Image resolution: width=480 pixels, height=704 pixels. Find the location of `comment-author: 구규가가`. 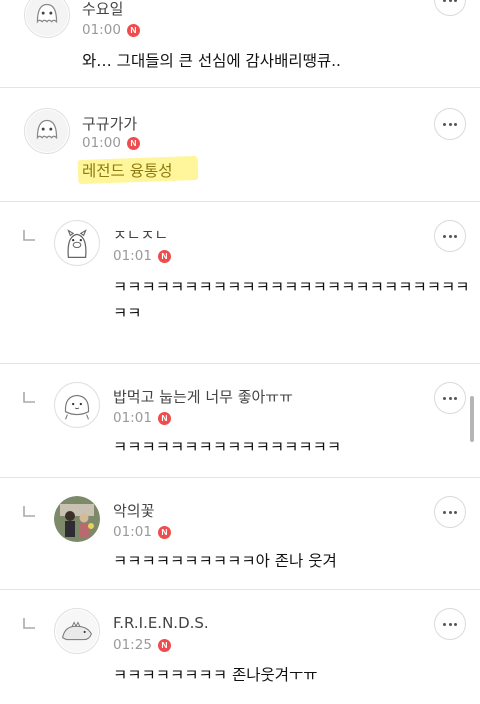

comment-author: 구규가가 is located at coordinates (109, 123).